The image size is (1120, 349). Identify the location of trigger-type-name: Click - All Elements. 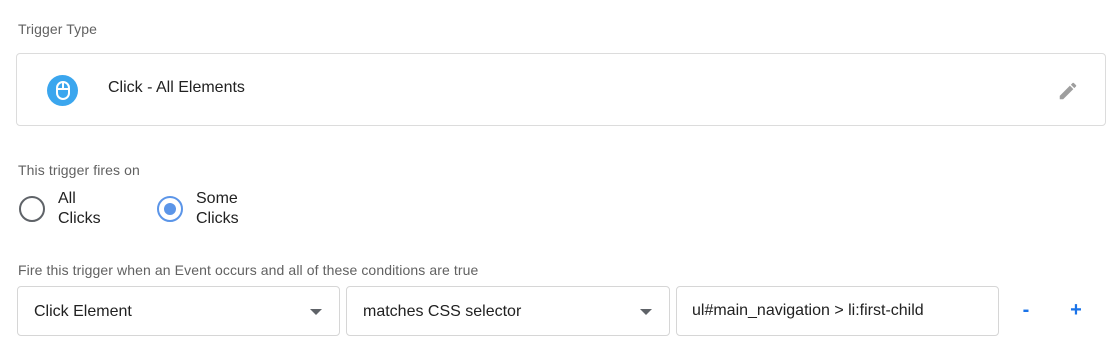
(176, 87).